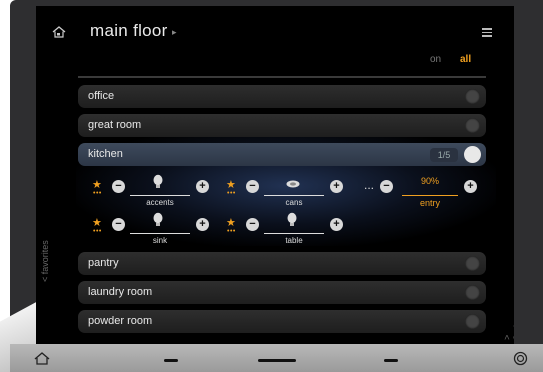 The width and height of the screenshot is (543, 372). Describe the element at coordinates (282, 321) in the screenshot. I see `room-powder-room: powder room` at that location.